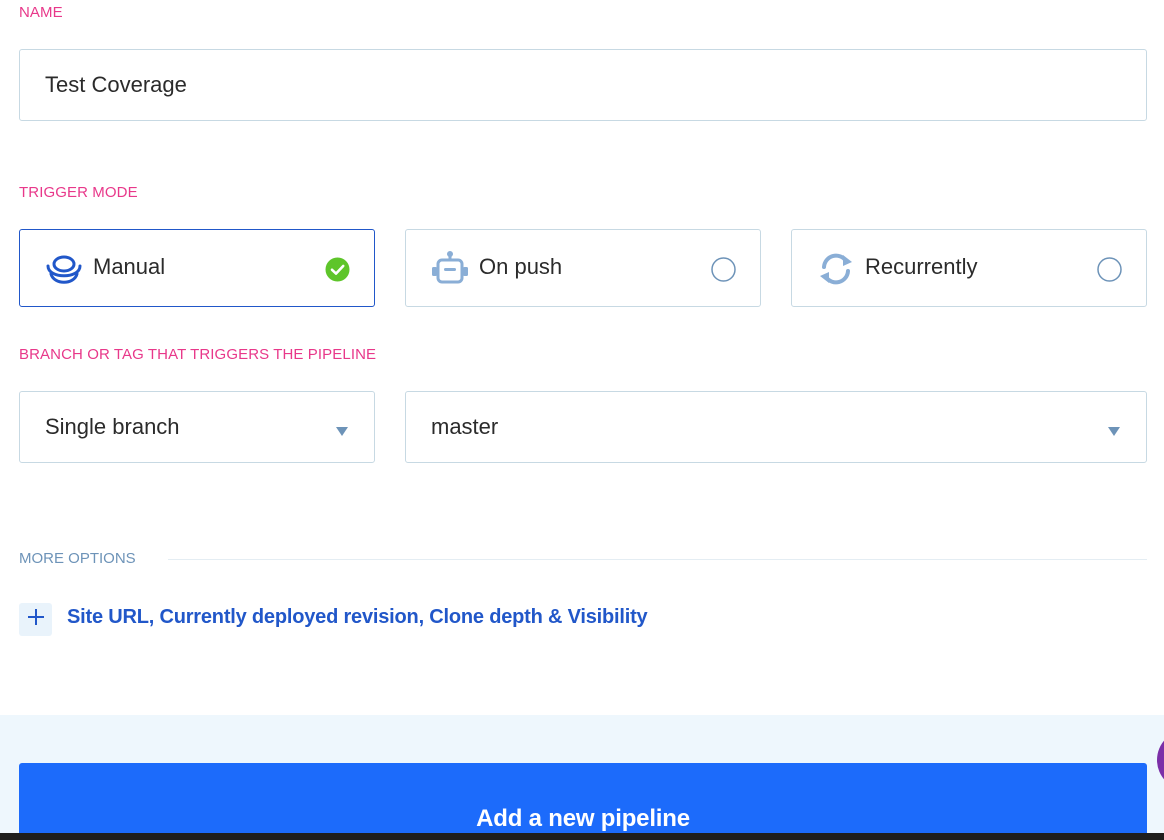  Describe the element at coordinates (197, 268) in the screenshot. I see `trigger-mode-manual: Manual` at that location.